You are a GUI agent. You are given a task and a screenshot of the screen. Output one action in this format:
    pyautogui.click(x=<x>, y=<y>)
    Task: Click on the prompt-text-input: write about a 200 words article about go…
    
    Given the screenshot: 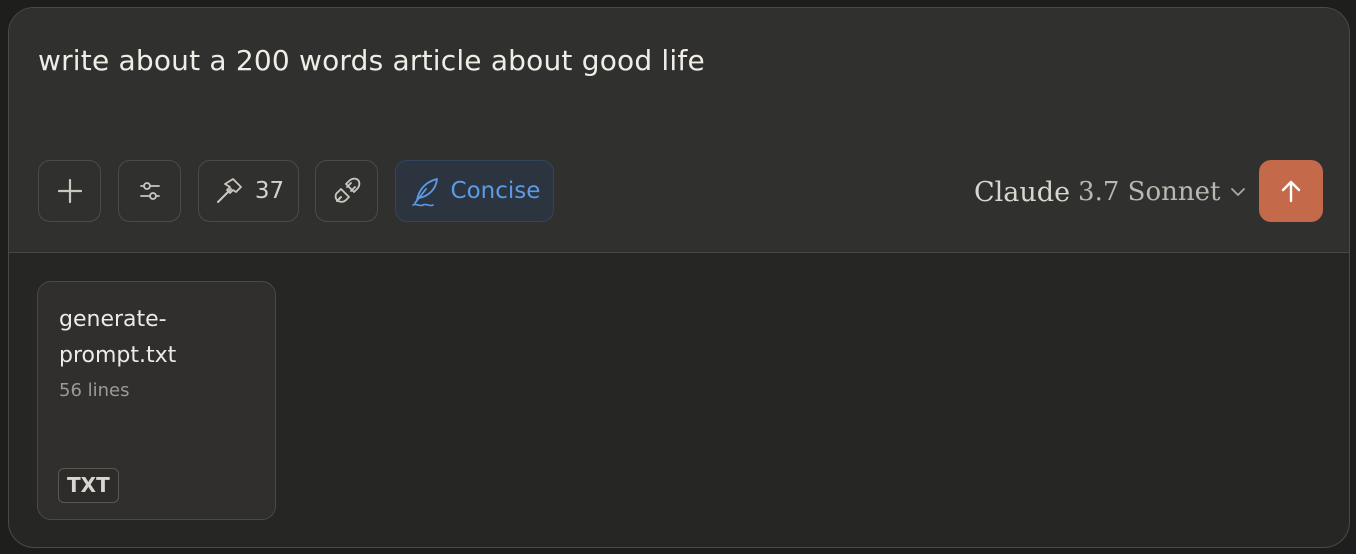 What is the action you would take?
    pyautogui.click(x=371, y=60)
    